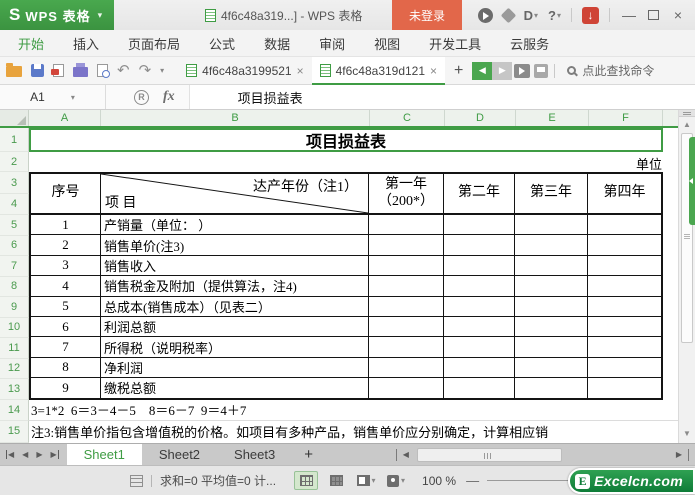 The image size is (695, 495). Describe the element at coordinates (235, 245) in the screenshot. I see `item-name-cell: 销售单价(注3)` at that location.